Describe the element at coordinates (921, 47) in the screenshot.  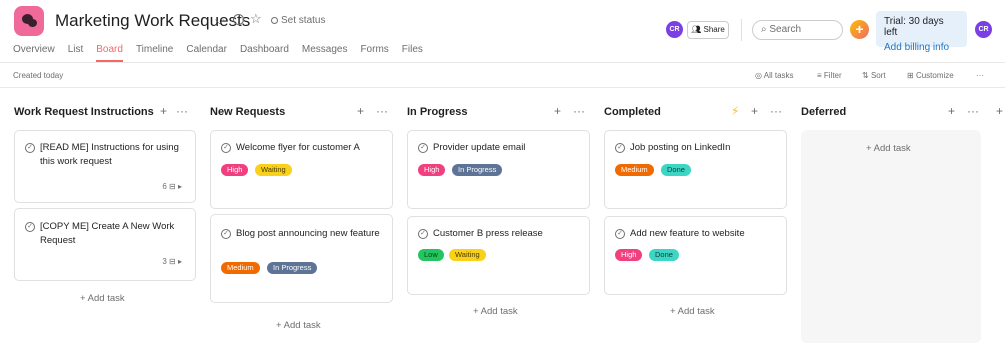
I see `add-billing-link: Add billing info` at that location.